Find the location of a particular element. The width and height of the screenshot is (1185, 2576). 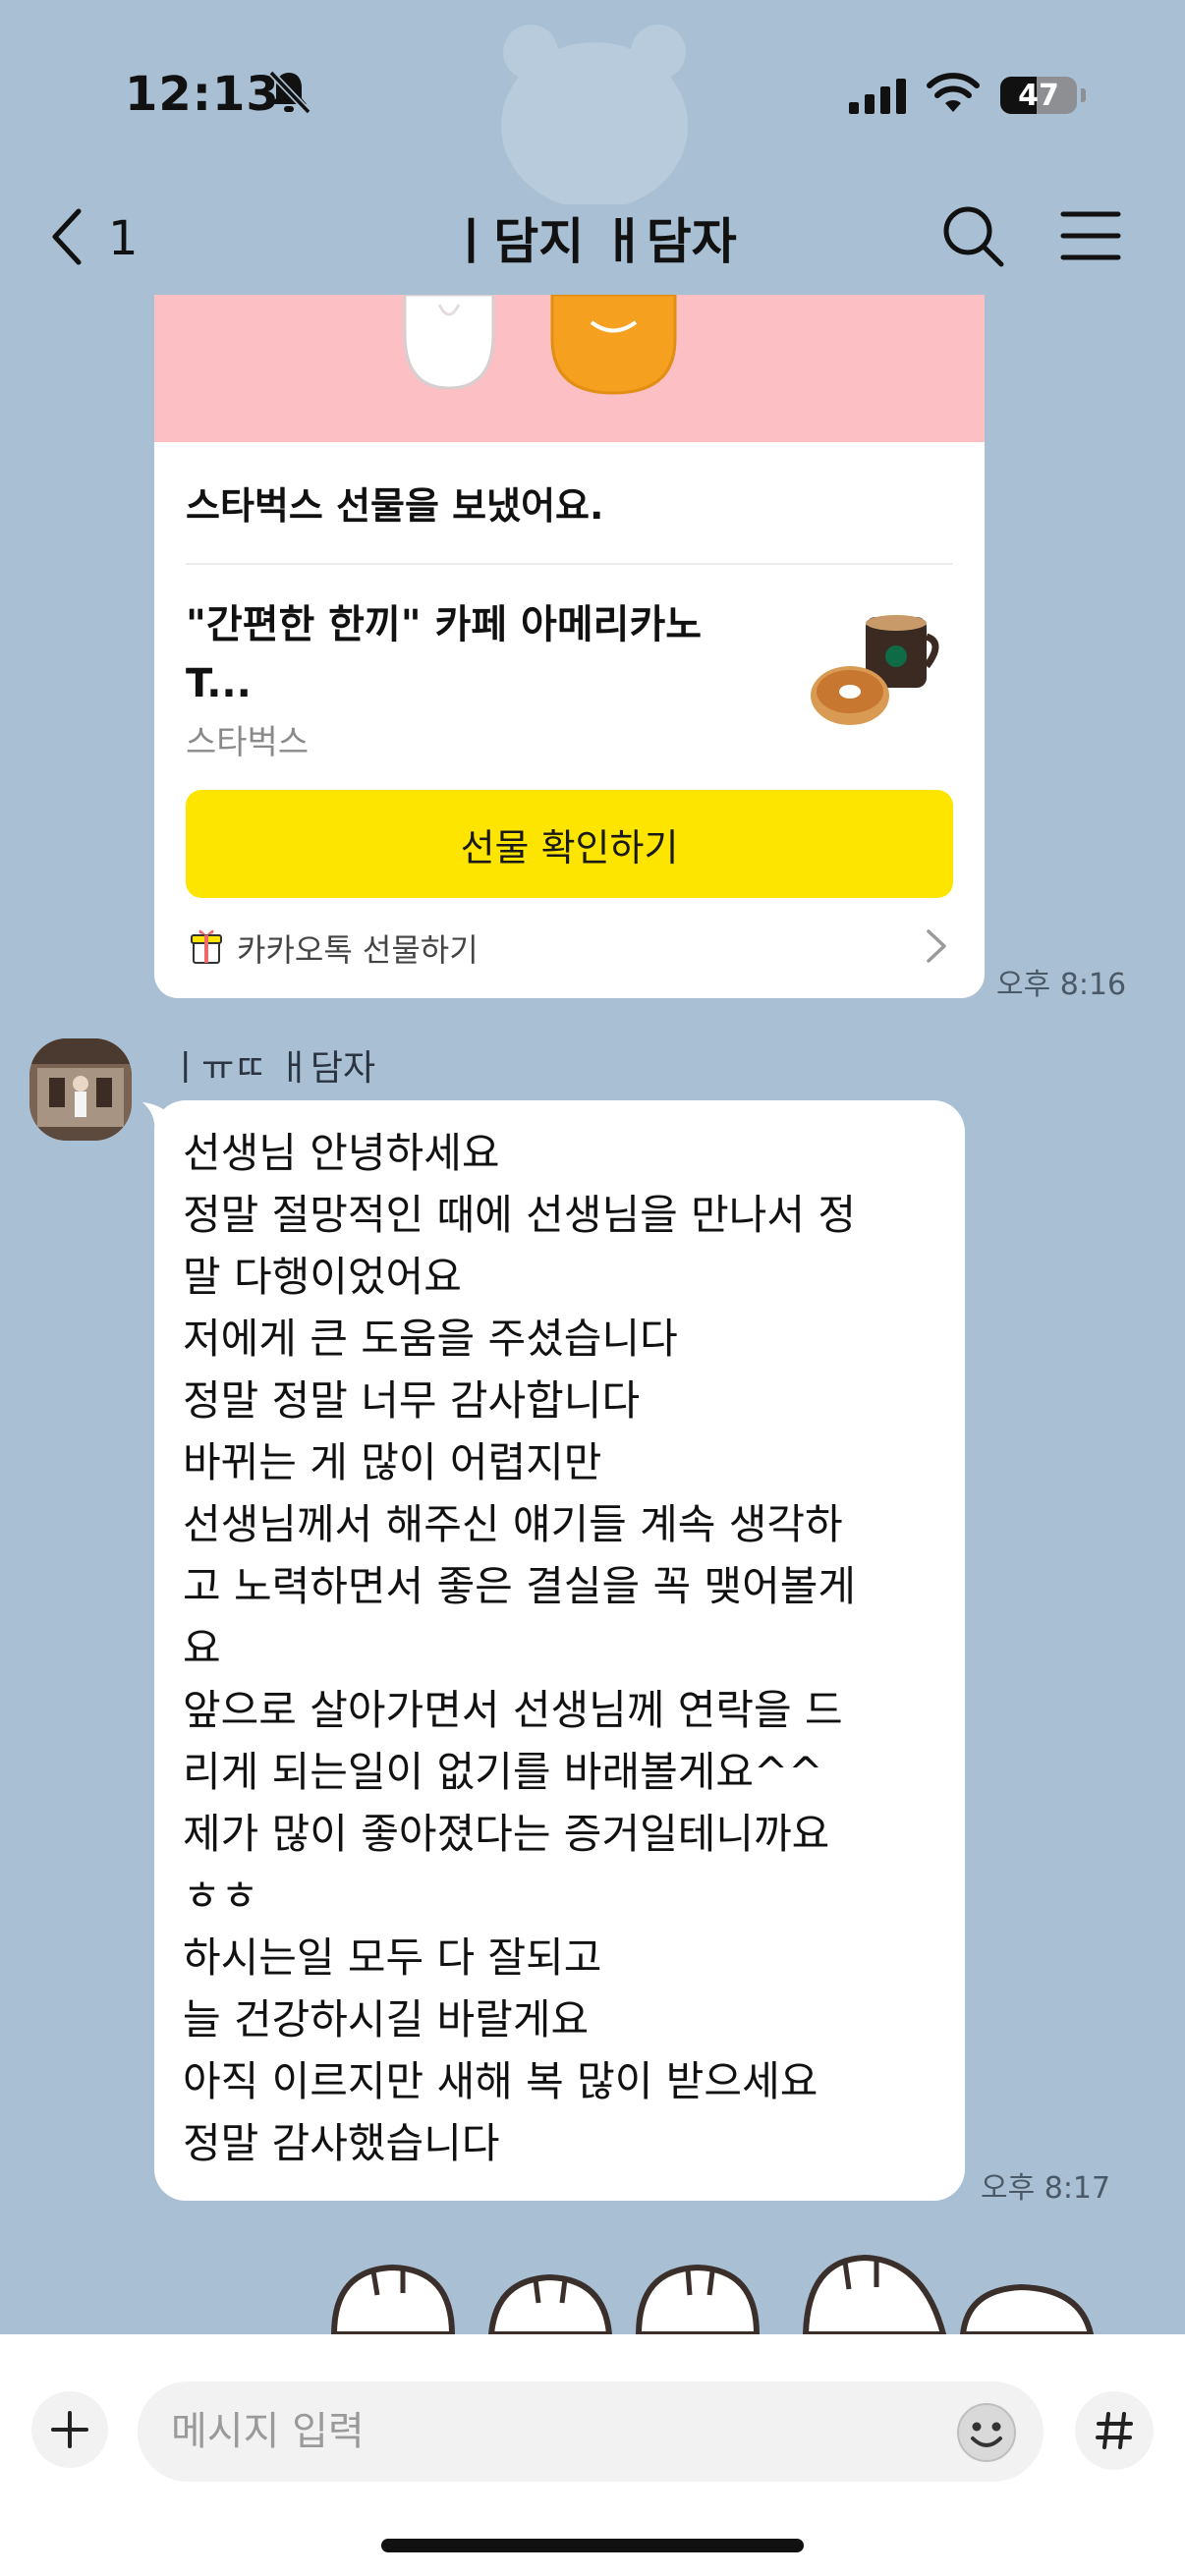

message-timestamp: 오후 8:17 is located at coordinates (1046, 2188).